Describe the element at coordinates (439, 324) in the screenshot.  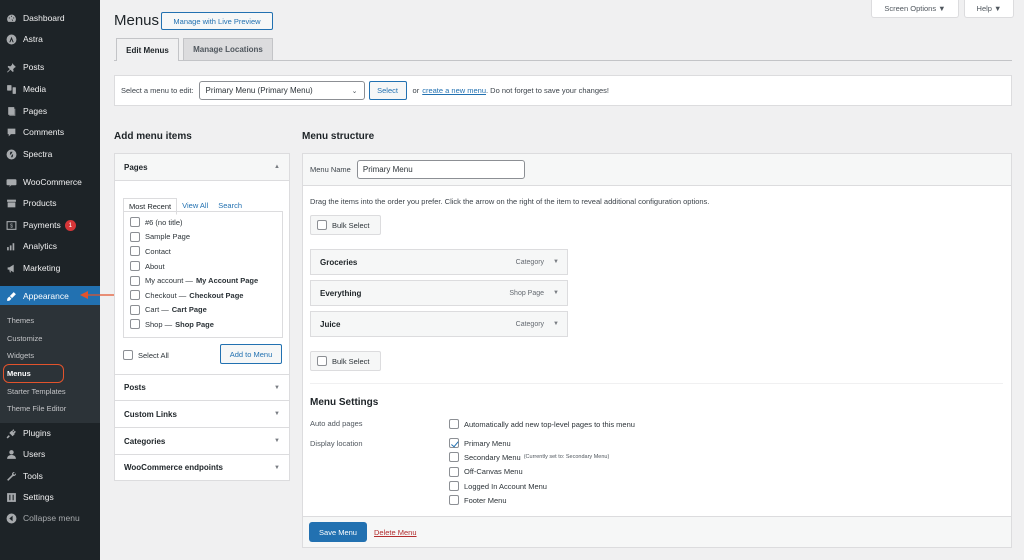
I see `menu-item: Juice Category ▼` at that location.